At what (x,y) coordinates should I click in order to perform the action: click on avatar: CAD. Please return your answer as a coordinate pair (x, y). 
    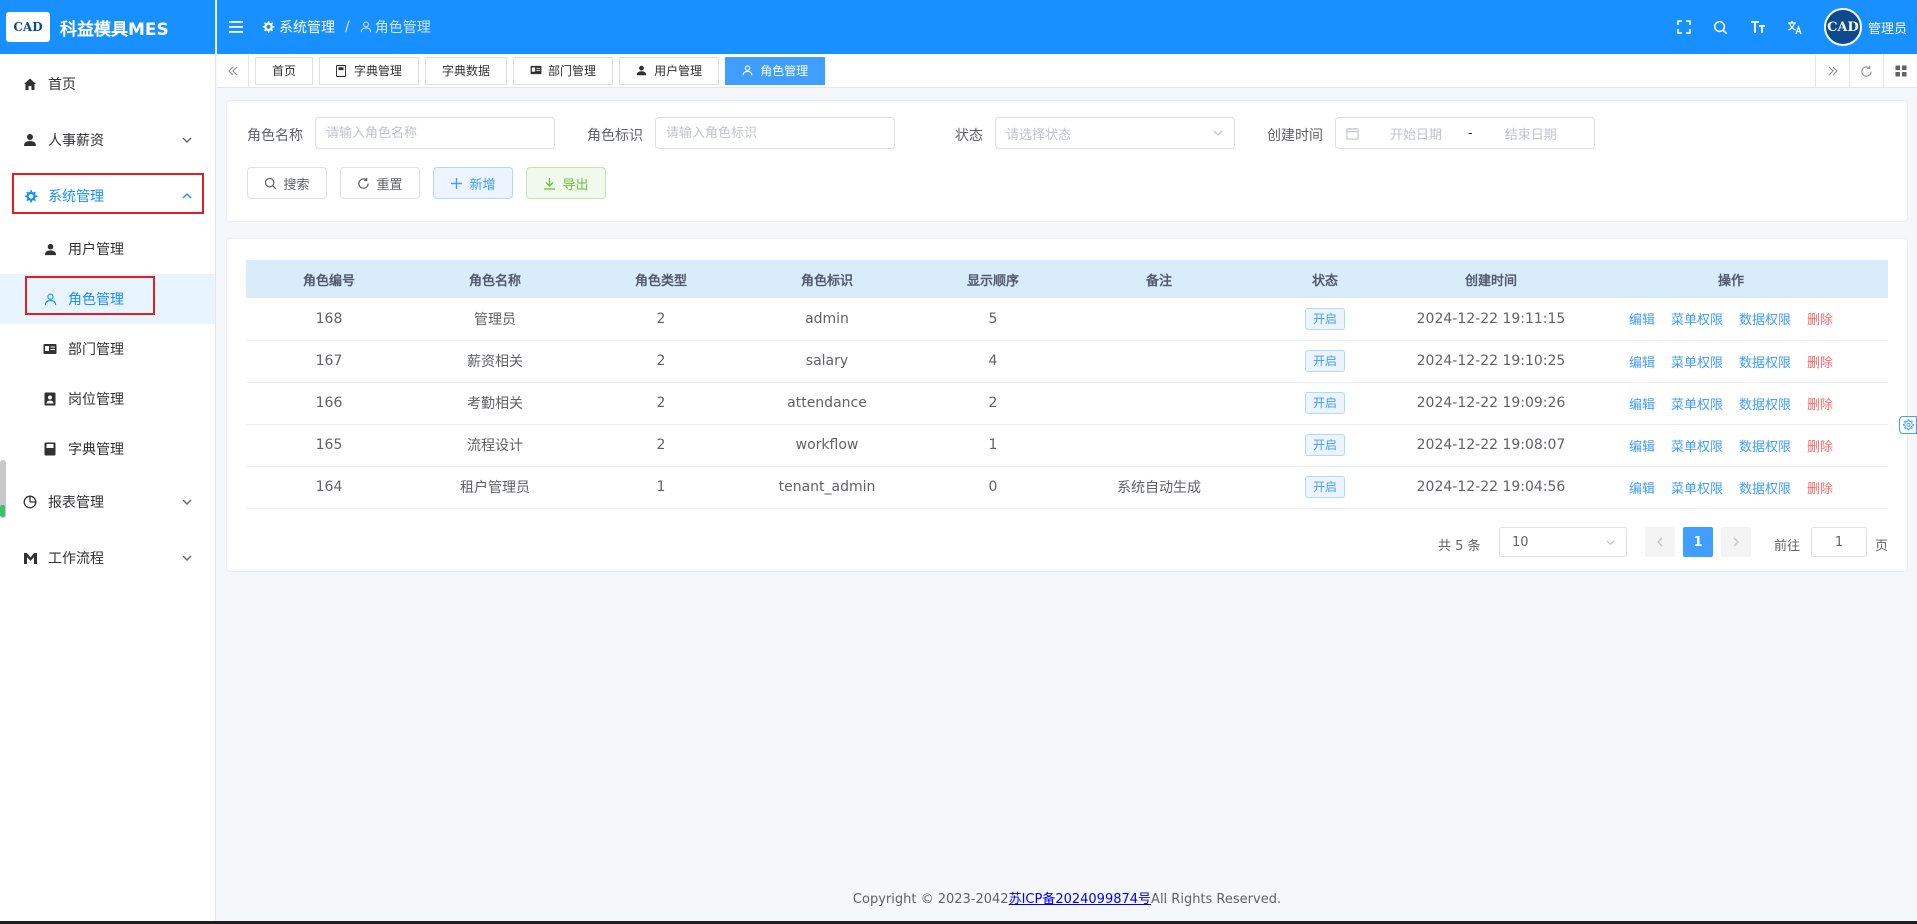
    Looking at the image, I should click on (1842, 27).